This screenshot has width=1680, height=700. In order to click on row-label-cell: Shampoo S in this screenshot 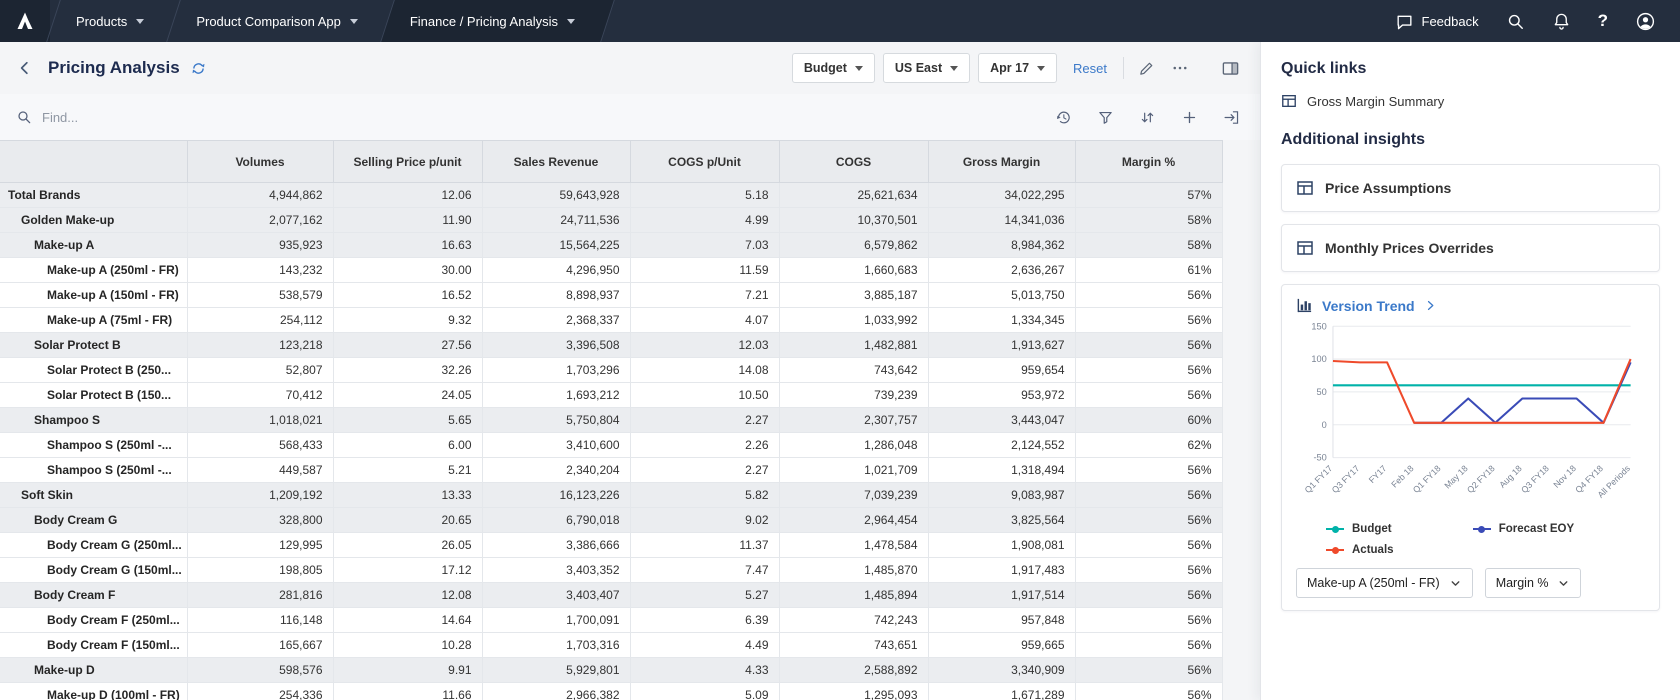, I will do `click(94, 420)`.